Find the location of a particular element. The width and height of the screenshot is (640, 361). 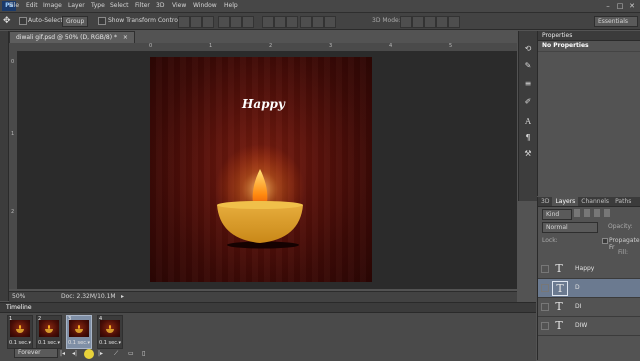

menu-layer: Layer is located at coordinates (76, 6).